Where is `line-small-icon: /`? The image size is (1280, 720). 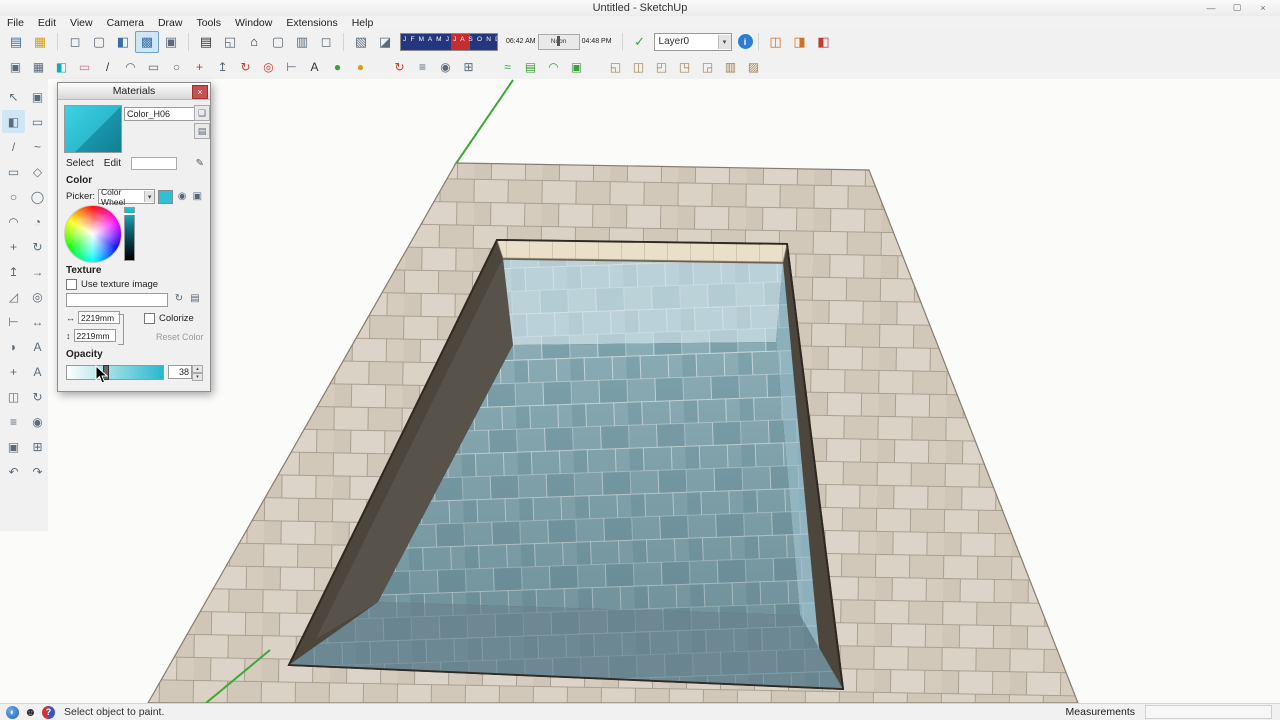
line-small-icon: / is located at coordinates (107, 66).